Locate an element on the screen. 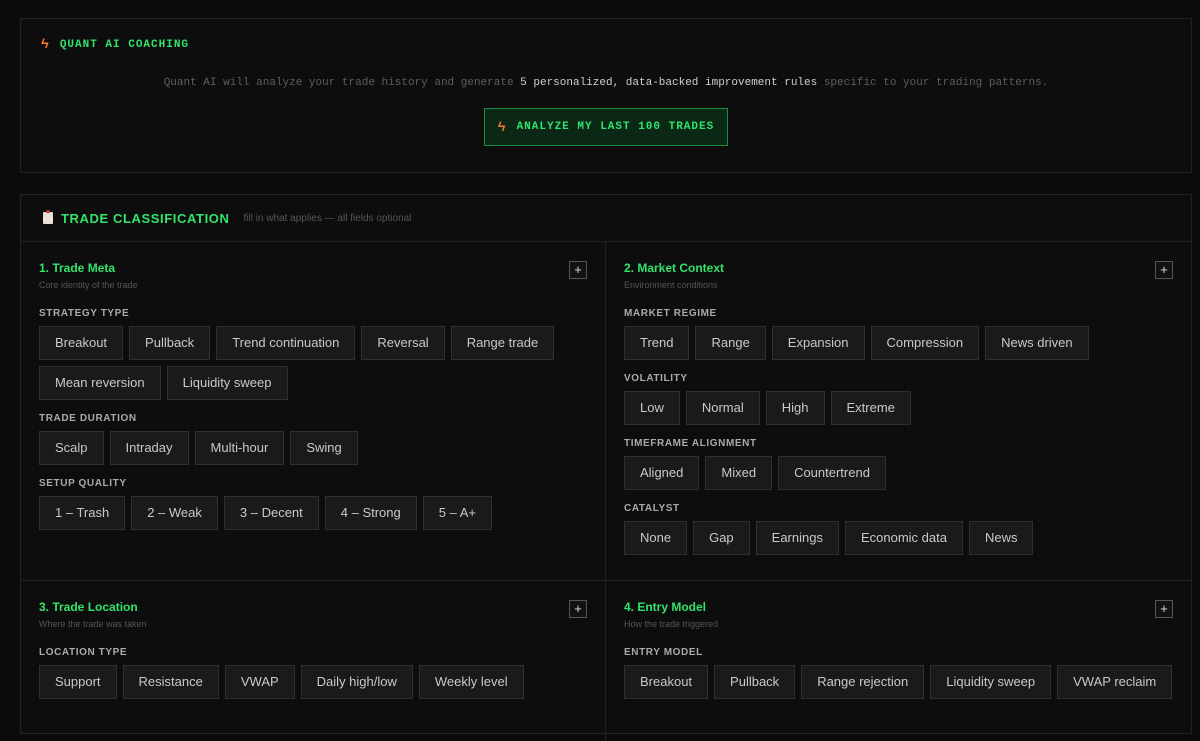 This screenshot has height=741, width=1200. clipboard-icon is located at coordinates (48, 217).